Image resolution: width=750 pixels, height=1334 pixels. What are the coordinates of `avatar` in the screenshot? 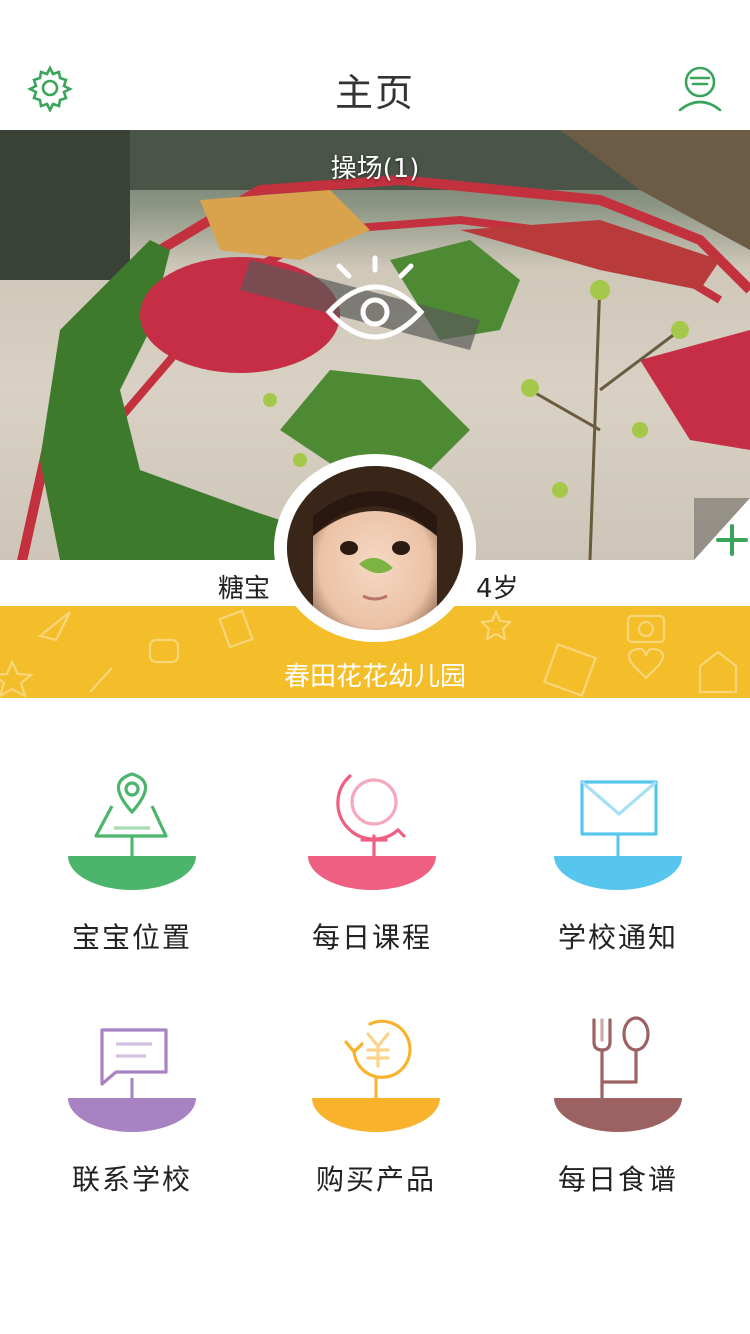 It's located at (375, 548).